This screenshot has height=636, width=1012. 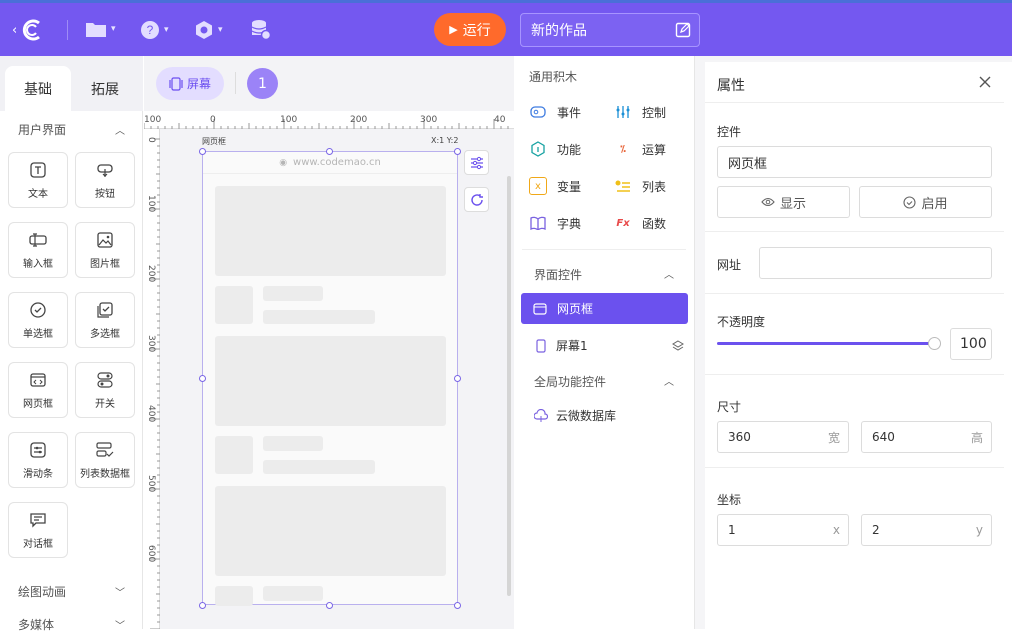 I want to click on widget-switch: 开关, so click(x=105, y=390).